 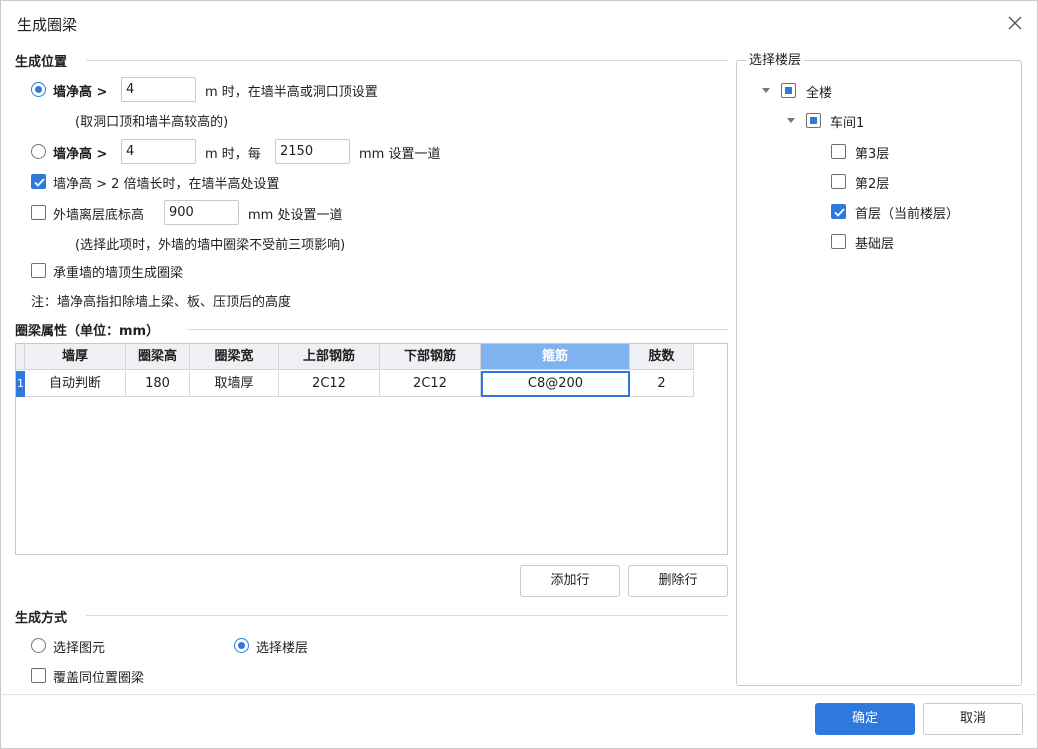 I want to click on option2-spacing-input, so click(x=312, y=151).